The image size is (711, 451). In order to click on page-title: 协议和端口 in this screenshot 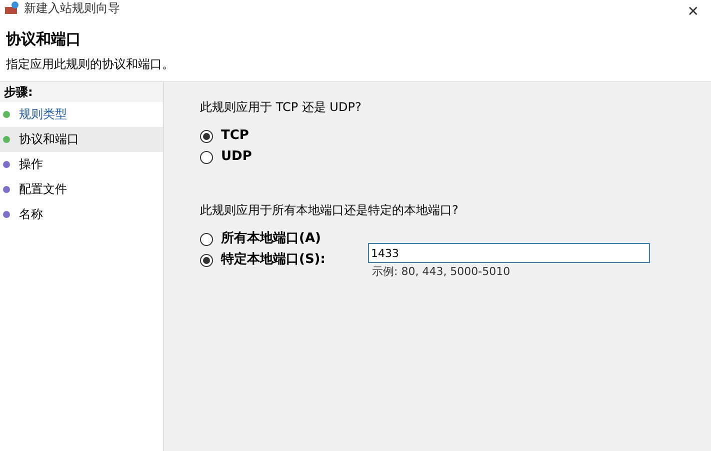, I will do `click(44, 39)`.